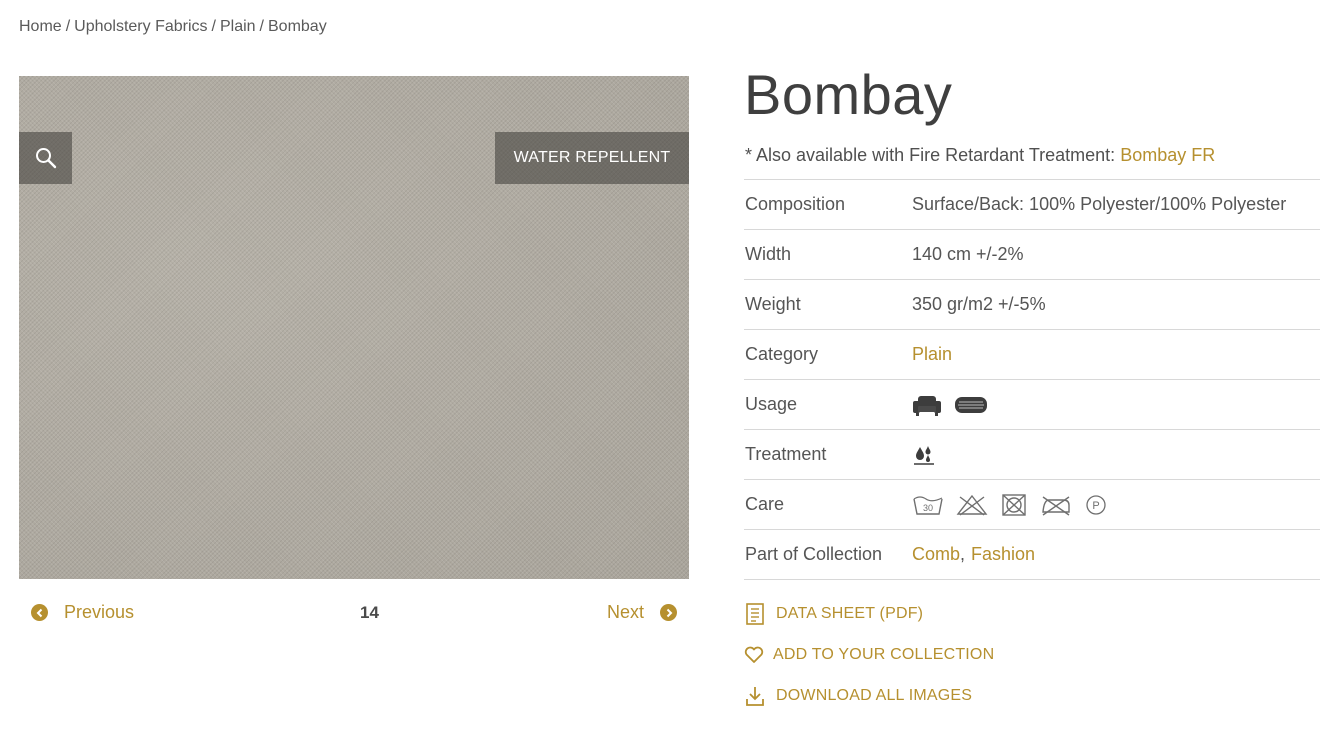 The image size is (1320, 730). I want to click on wash-temperature: 30, so click(928, 508).